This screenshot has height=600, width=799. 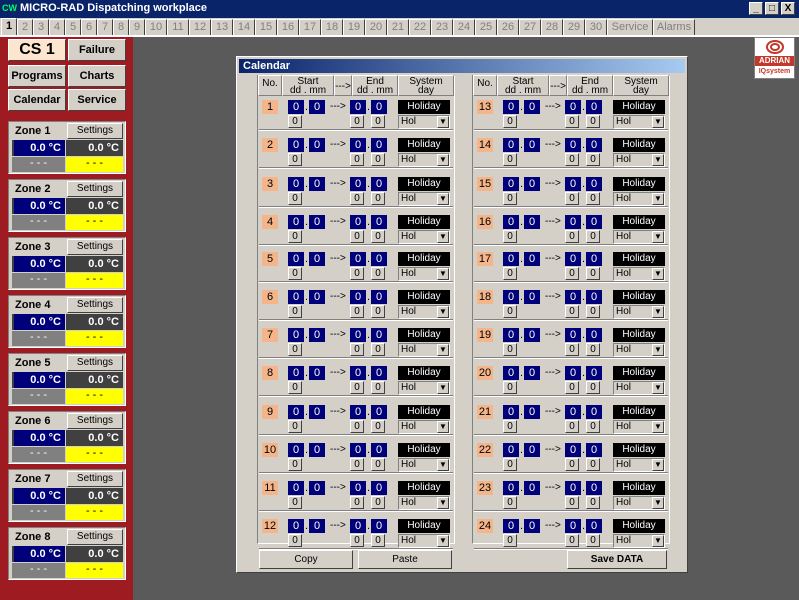 I want to click on programs-button: Programs, so click(x=37, y=76).